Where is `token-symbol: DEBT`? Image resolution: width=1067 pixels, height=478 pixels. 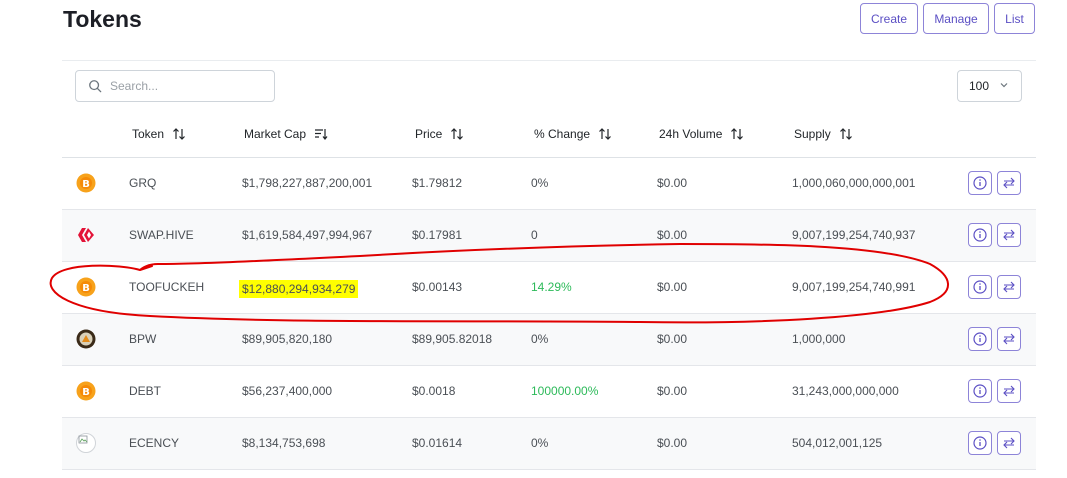
token-symbol: DEBT is located at coordinates (145, 391).